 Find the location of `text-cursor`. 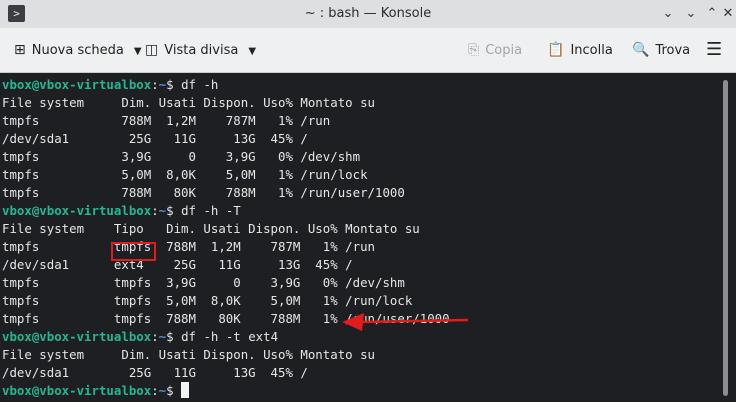

text-cursor is located at coordinates (185, 390).